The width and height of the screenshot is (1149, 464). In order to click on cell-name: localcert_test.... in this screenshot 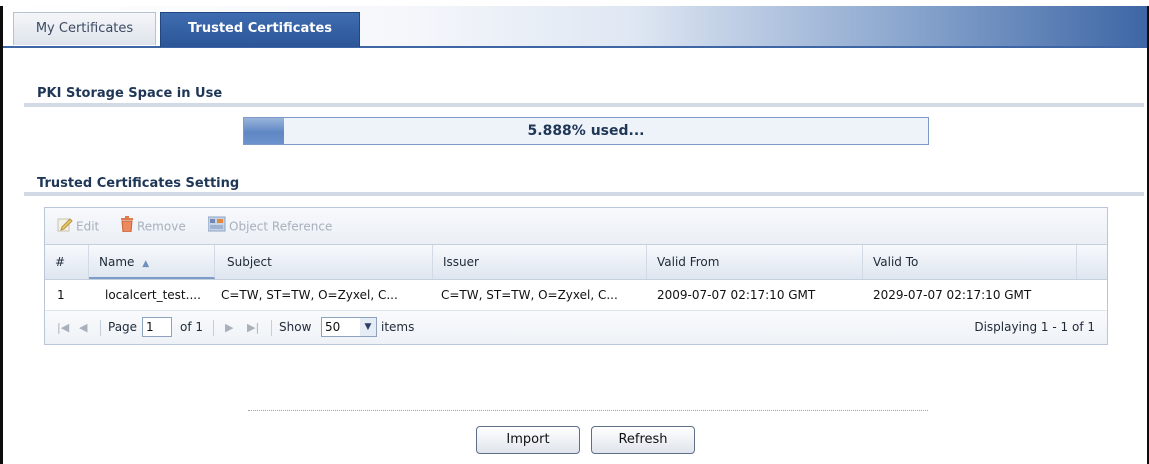, I will do `click(153, 295)`.